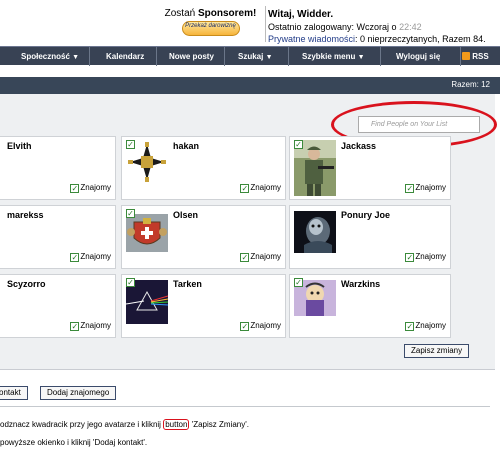 This screenshot has height=463, width=500. I want to click on contact-card: ✓ hakan ✓ Znajomy, so click(203, 168).